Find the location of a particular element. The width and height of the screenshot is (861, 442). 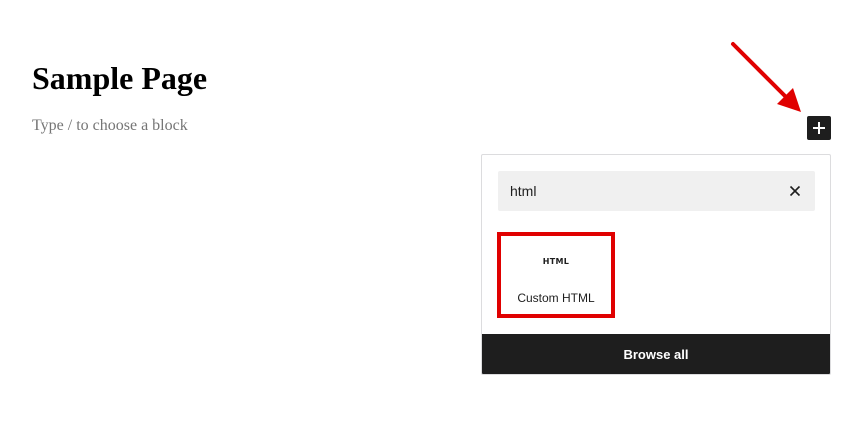

html-icon: HTML is located at coordinates (556, 261).